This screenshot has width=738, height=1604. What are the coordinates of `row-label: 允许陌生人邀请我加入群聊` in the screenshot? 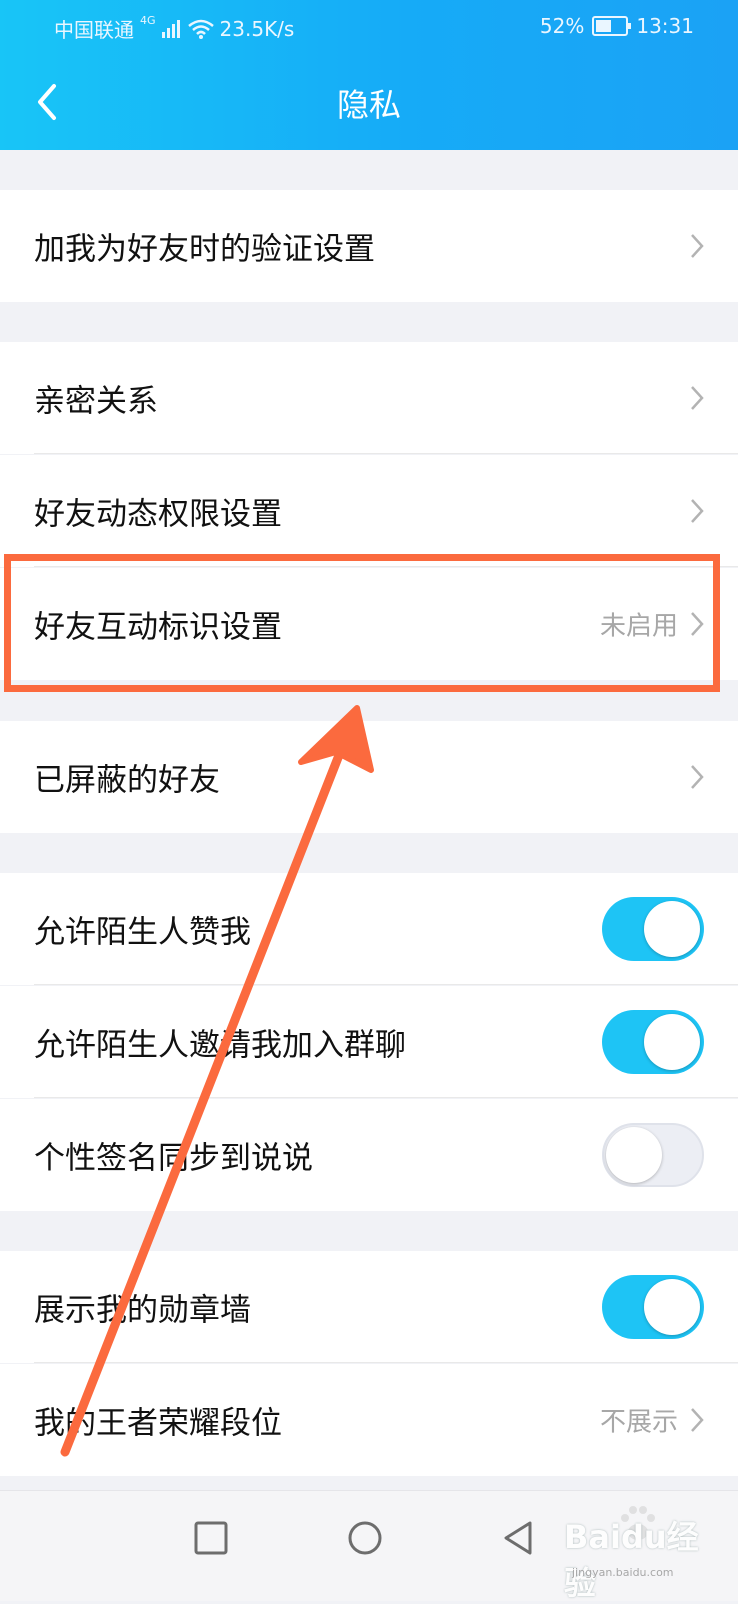 It's located at (220, 1045).